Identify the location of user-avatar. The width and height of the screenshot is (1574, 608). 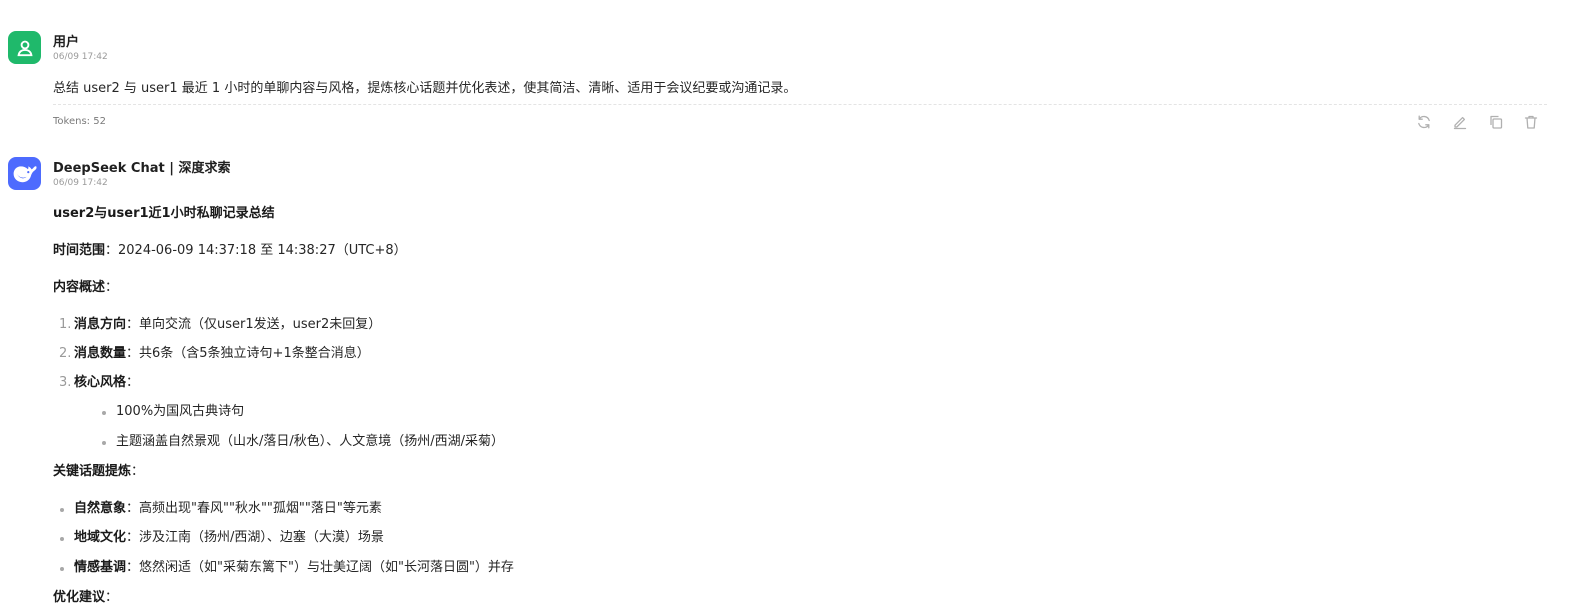
(24, 47).